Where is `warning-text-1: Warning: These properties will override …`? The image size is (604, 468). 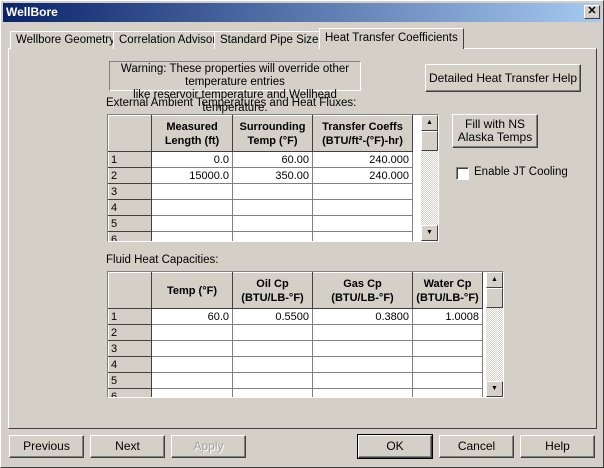 warning-text-1: Warning: These properties will override … is located at coordinates (235, 75).